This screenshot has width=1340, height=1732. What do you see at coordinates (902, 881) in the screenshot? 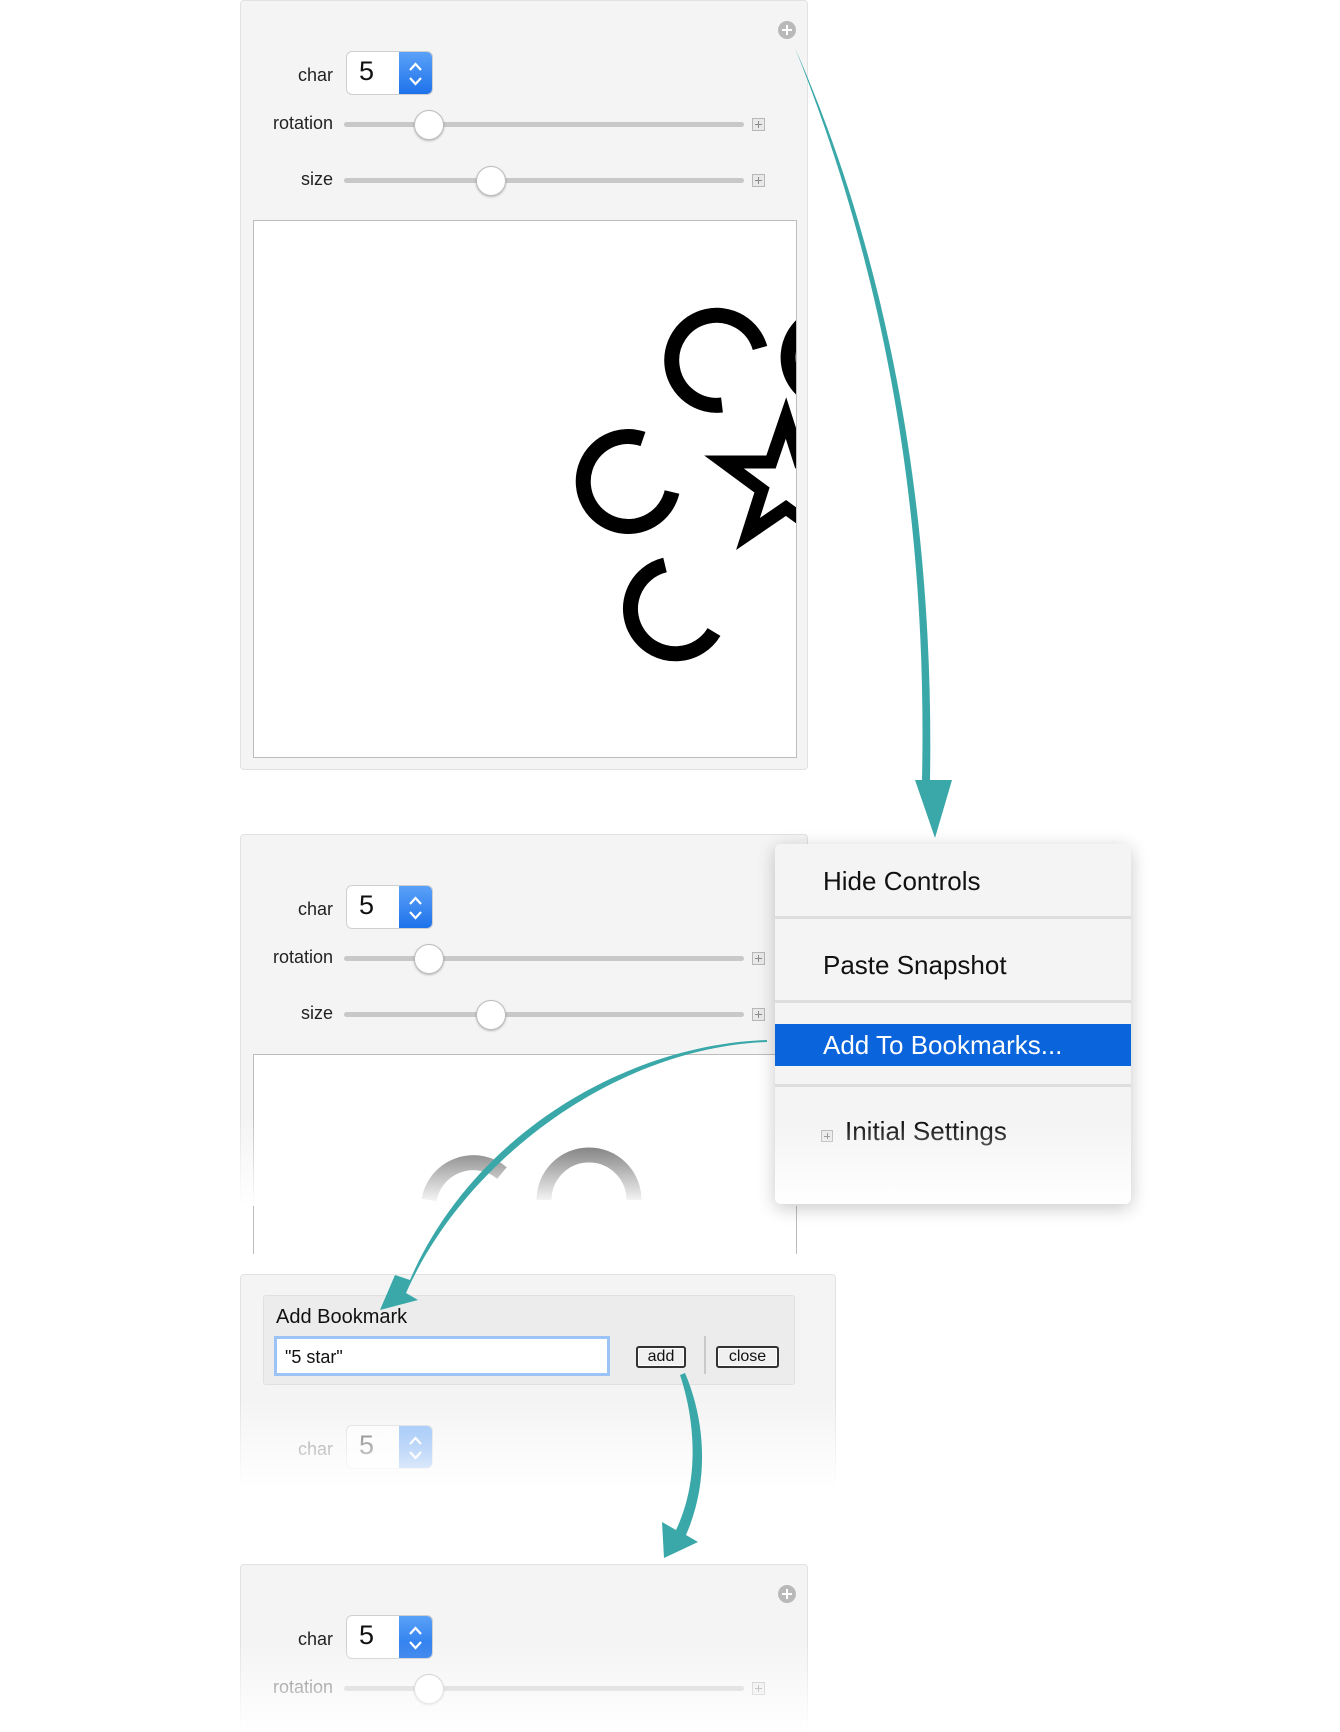
I see `menu-item-label: Hide Controls` at bounding box center [902, 881].